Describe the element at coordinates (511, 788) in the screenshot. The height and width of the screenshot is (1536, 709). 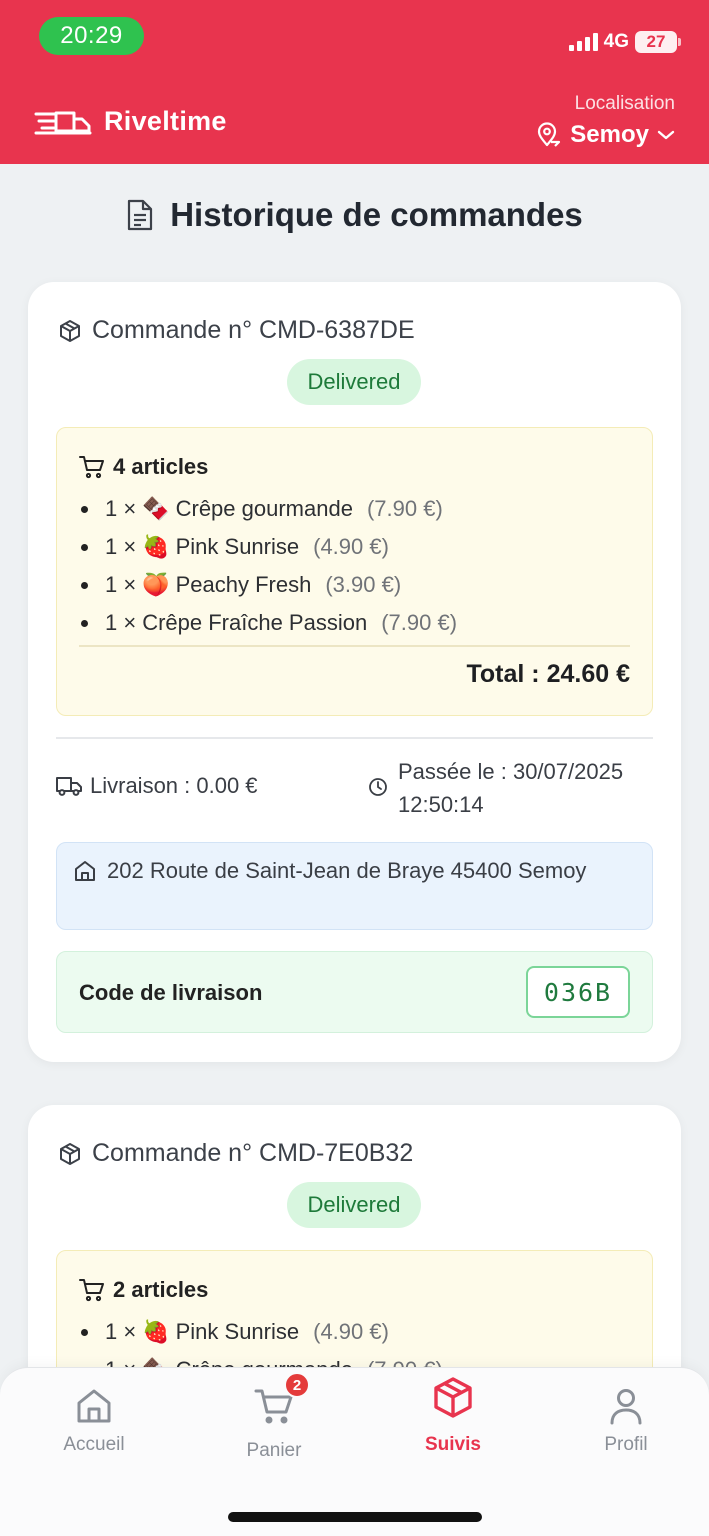
I see `order-date-text: Passée le : 30/07/2025 12:50:14` at that location.